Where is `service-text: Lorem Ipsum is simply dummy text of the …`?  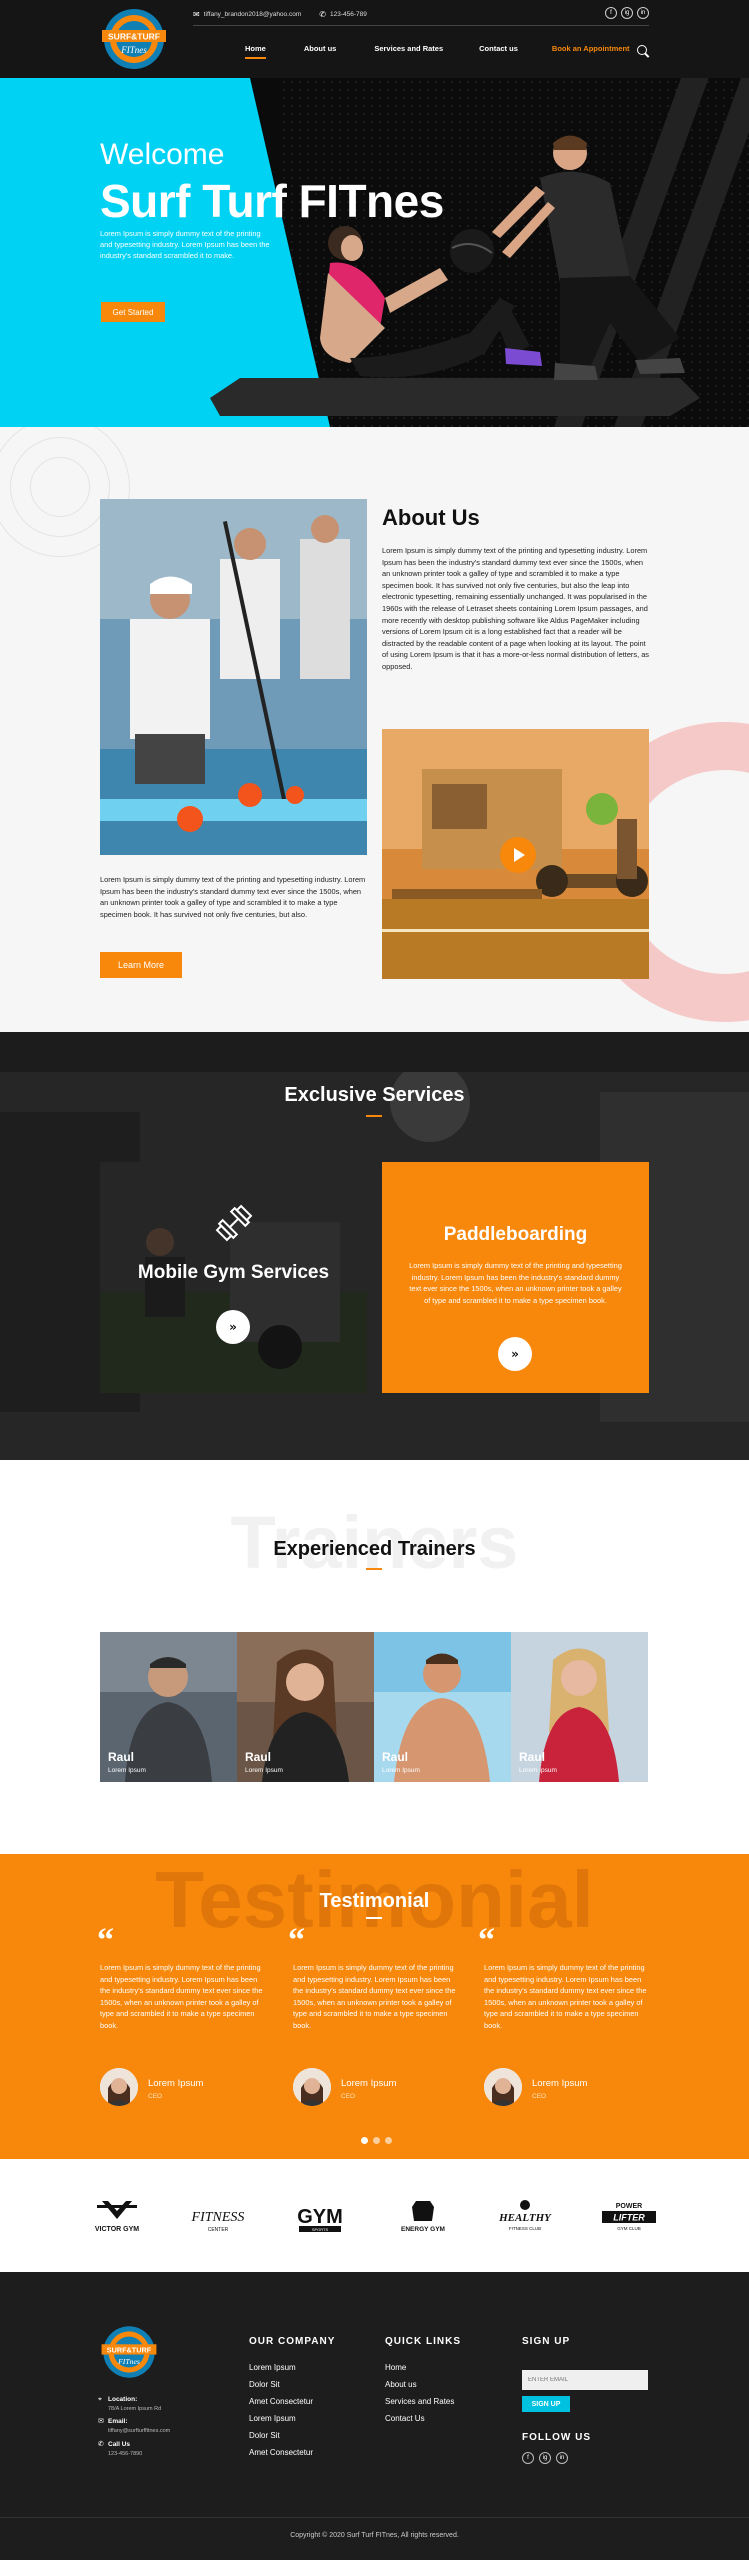
service-text: Lorem Ipsum is simply dummy text of the … is located at coordinates (515, 1283).